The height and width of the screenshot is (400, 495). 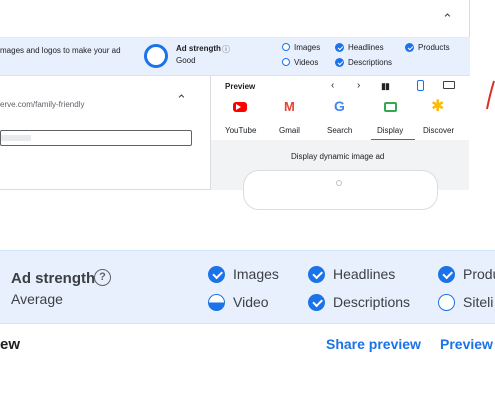 What do you see at coordinates (358, 85) in the screenshot?
I see `next-arrow-icon: ›` at bounding box center [358, 85].